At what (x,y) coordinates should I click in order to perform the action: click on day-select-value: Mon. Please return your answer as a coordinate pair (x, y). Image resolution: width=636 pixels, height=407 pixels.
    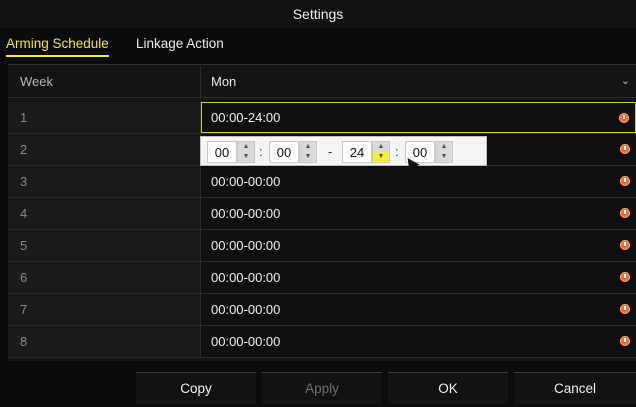
    Looking at the image, I should click on (224, 81).